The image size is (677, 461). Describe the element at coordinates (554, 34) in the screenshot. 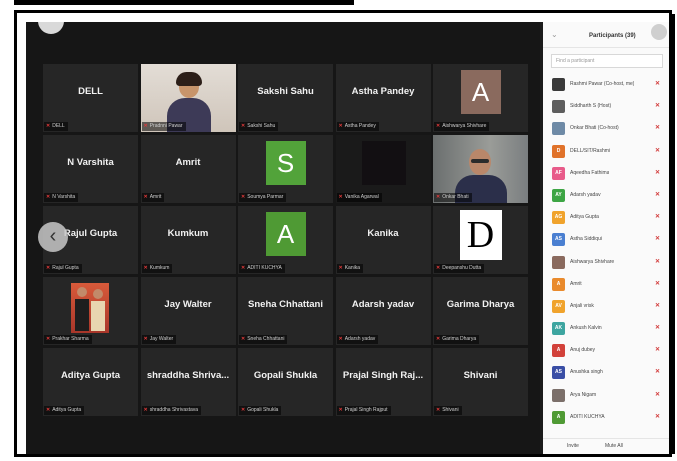

I see `collapse-icon: ⌄` at that location.